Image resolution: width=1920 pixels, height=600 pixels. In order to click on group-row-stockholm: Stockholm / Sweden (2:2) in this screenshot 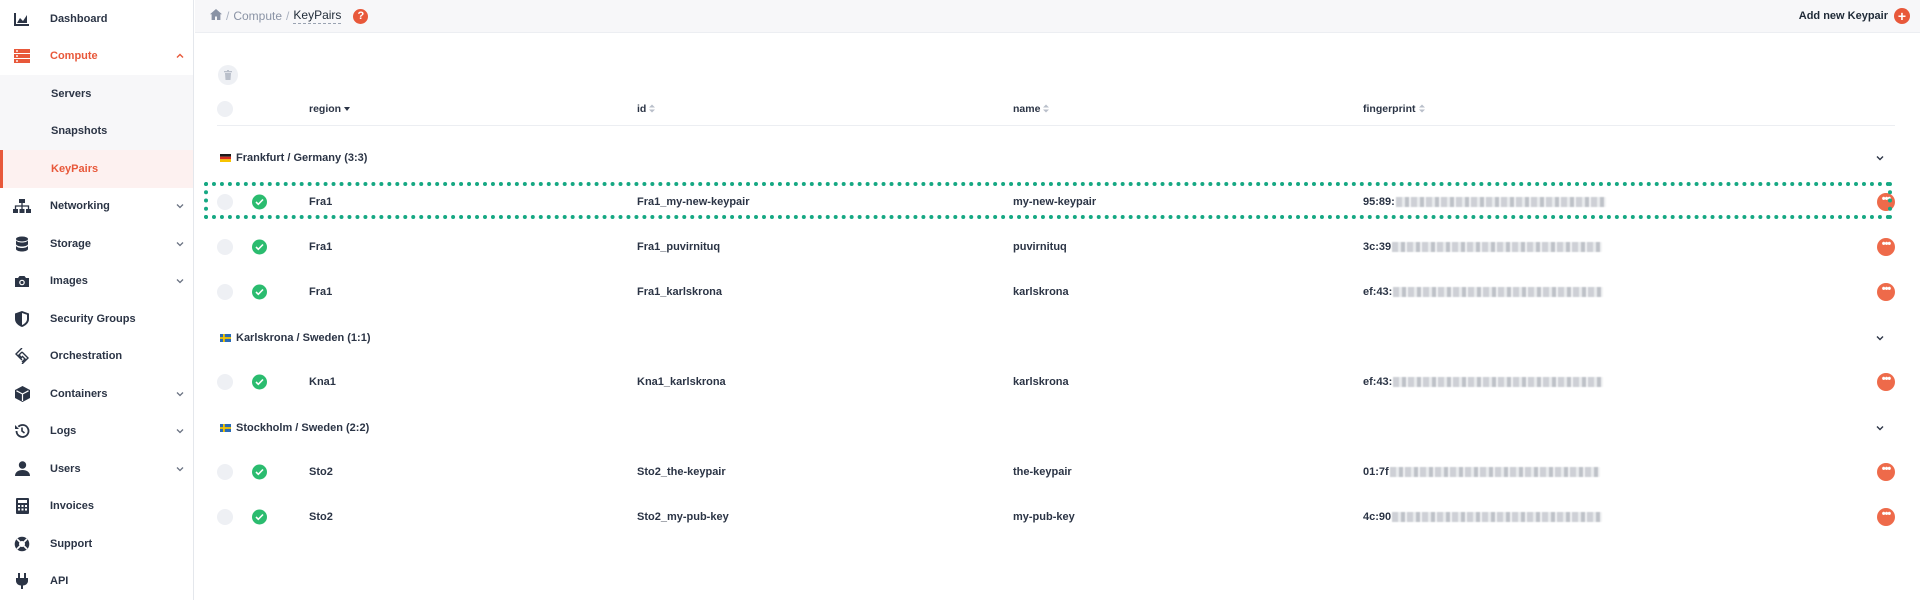, I will do `click(1056, 428)`.